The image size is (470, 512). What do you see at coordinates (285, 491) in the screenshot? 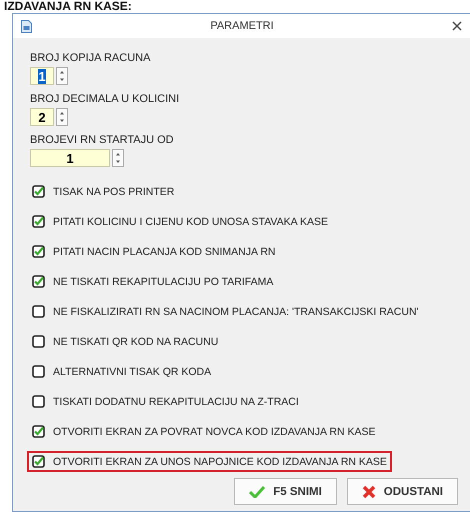
I see `save-button: F5 SNIMI` at bounding box center [285, 491].